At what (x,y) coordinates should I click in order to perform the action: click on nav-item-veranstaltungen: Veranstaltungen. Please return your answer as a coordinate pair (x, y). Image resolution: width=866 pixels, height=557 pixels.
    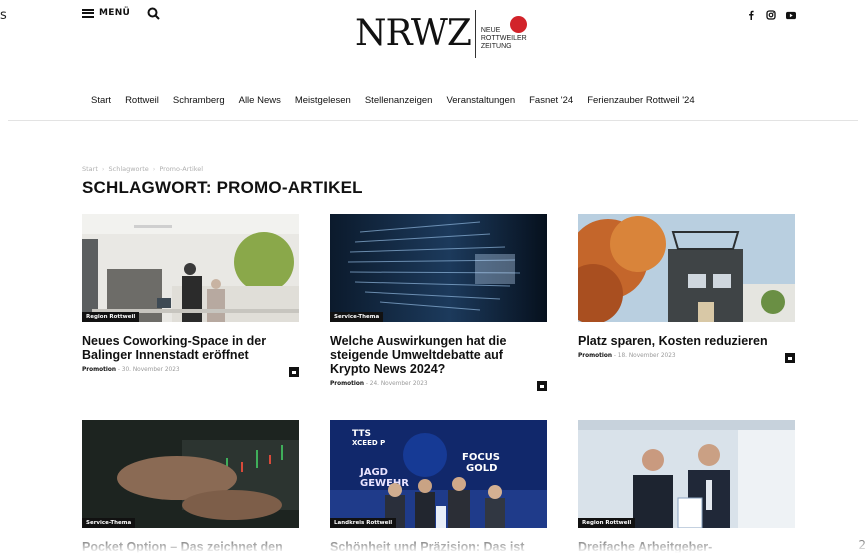
    Looking at the image, I should click on (480, 100).